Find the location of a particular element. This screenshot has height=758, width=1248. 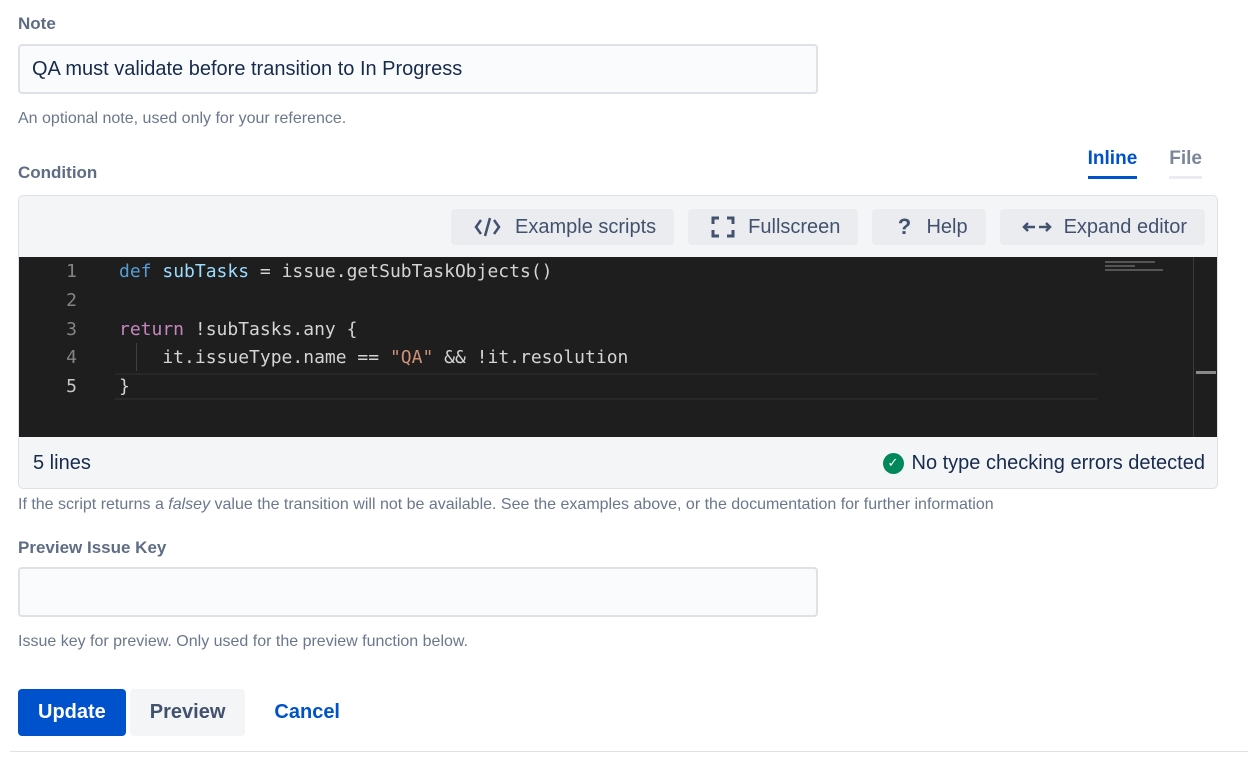

help-button: ? Help is located at coordinates (929, 227).